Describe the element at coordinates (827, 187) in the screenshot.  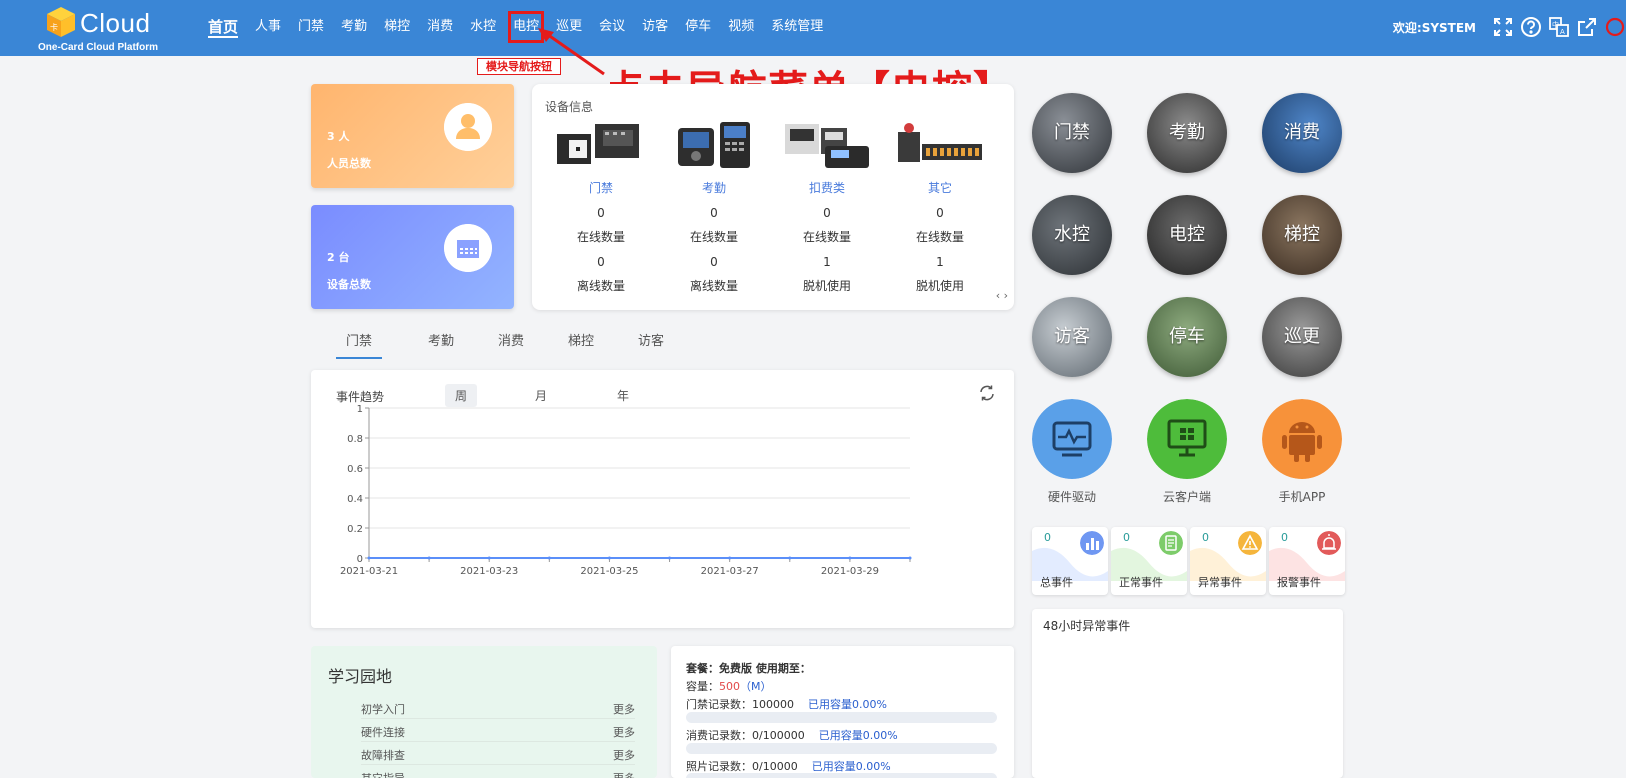
I see `device-type-name: 扣费类` at that location.